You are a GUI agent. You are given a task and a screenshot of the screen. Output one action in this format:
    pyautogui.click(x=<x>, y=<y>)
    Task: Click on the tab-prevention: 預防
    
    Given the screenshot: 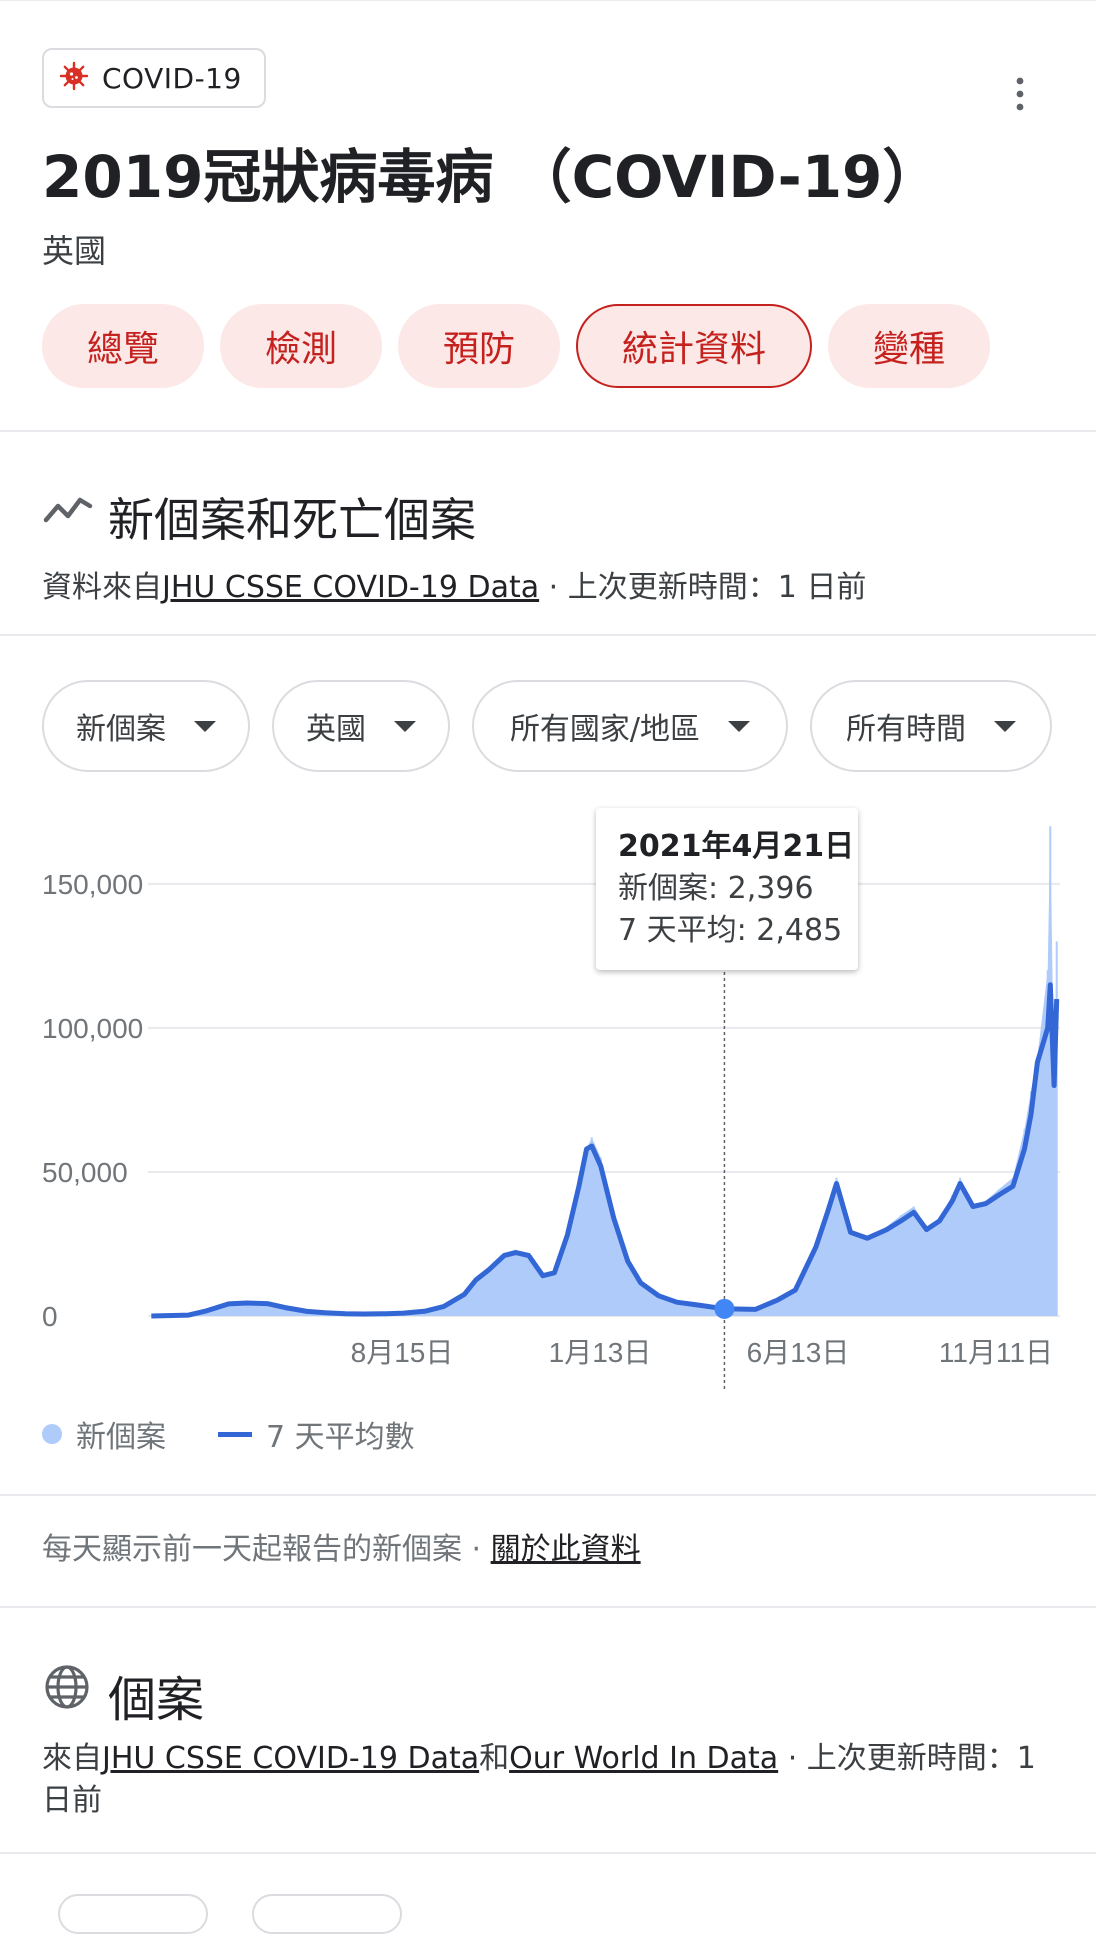 What is the action you would take?
    pyautogui.click(x=479, y=346)
    